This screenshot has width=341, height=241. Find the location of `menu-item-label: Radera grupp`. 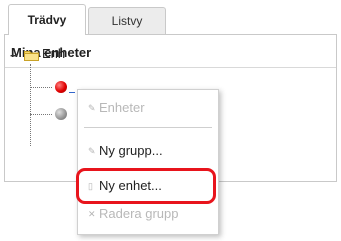

menu-item-label: Radera grupp is located at coordinates (139, 213).